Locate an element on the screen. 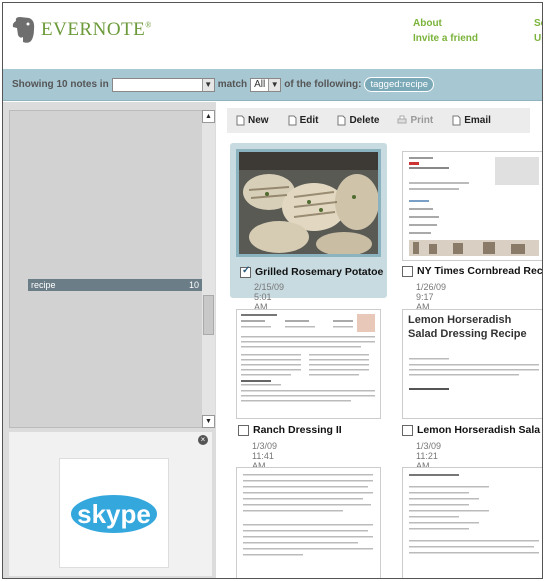  note-thumbnail: Lemon Horseradish Salad Dressing Recipe is located at coordinates (472, 364).